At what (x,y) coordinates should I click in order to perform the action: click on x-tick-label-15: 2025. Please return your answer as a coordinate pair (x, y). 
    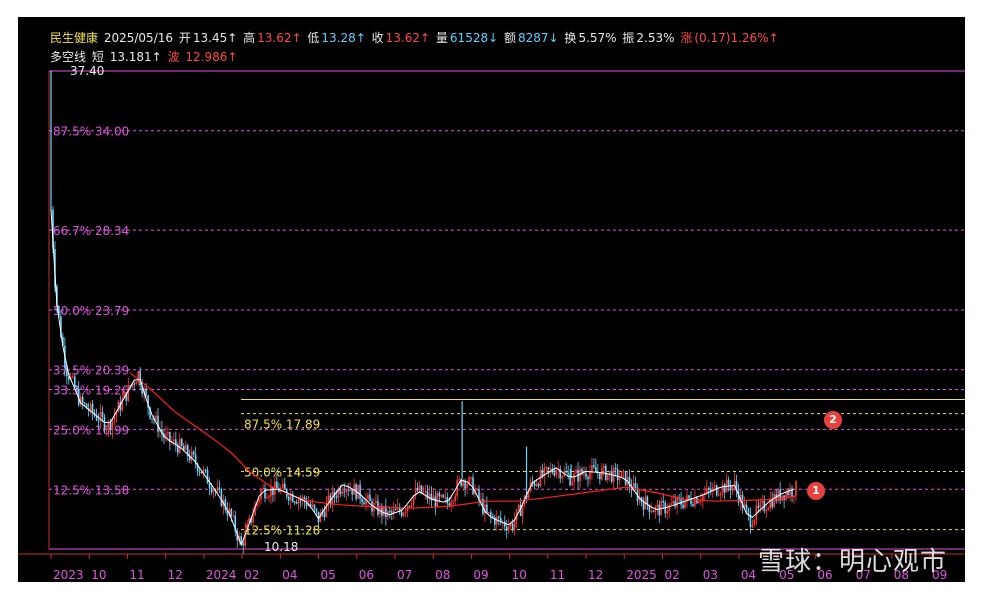
    Looking at the image, I should click on (641, 575).